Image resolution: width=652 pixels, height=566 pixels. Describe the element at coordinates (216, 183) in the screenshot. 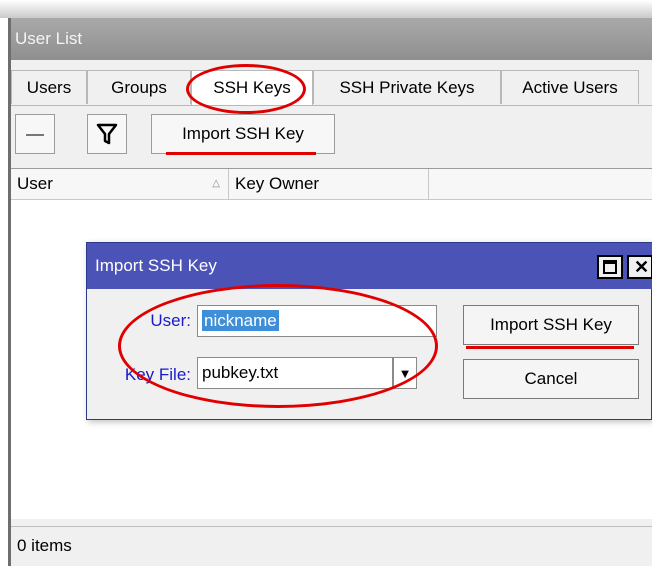

I see `sort-ascending-icon: △` at that location.